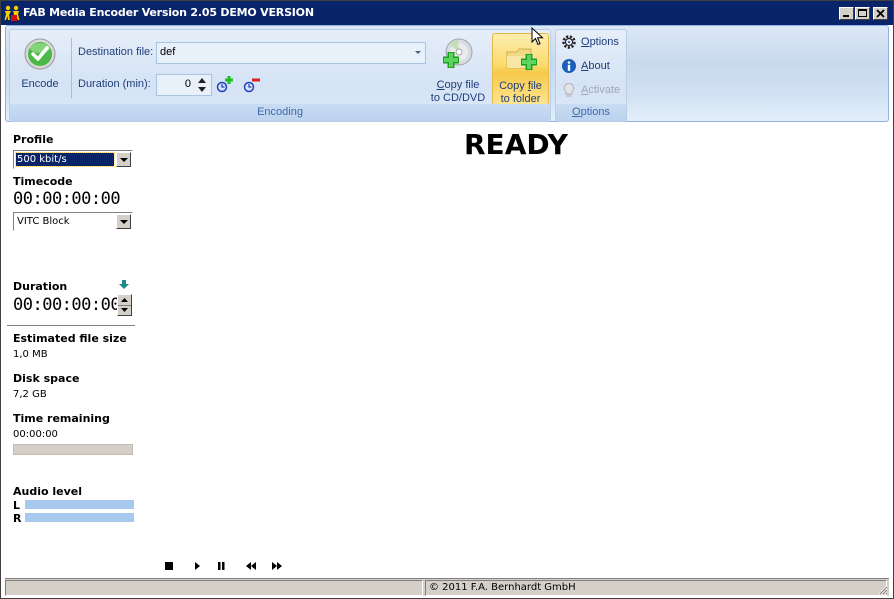  I want to click on maximize-button, so click(862, 13).